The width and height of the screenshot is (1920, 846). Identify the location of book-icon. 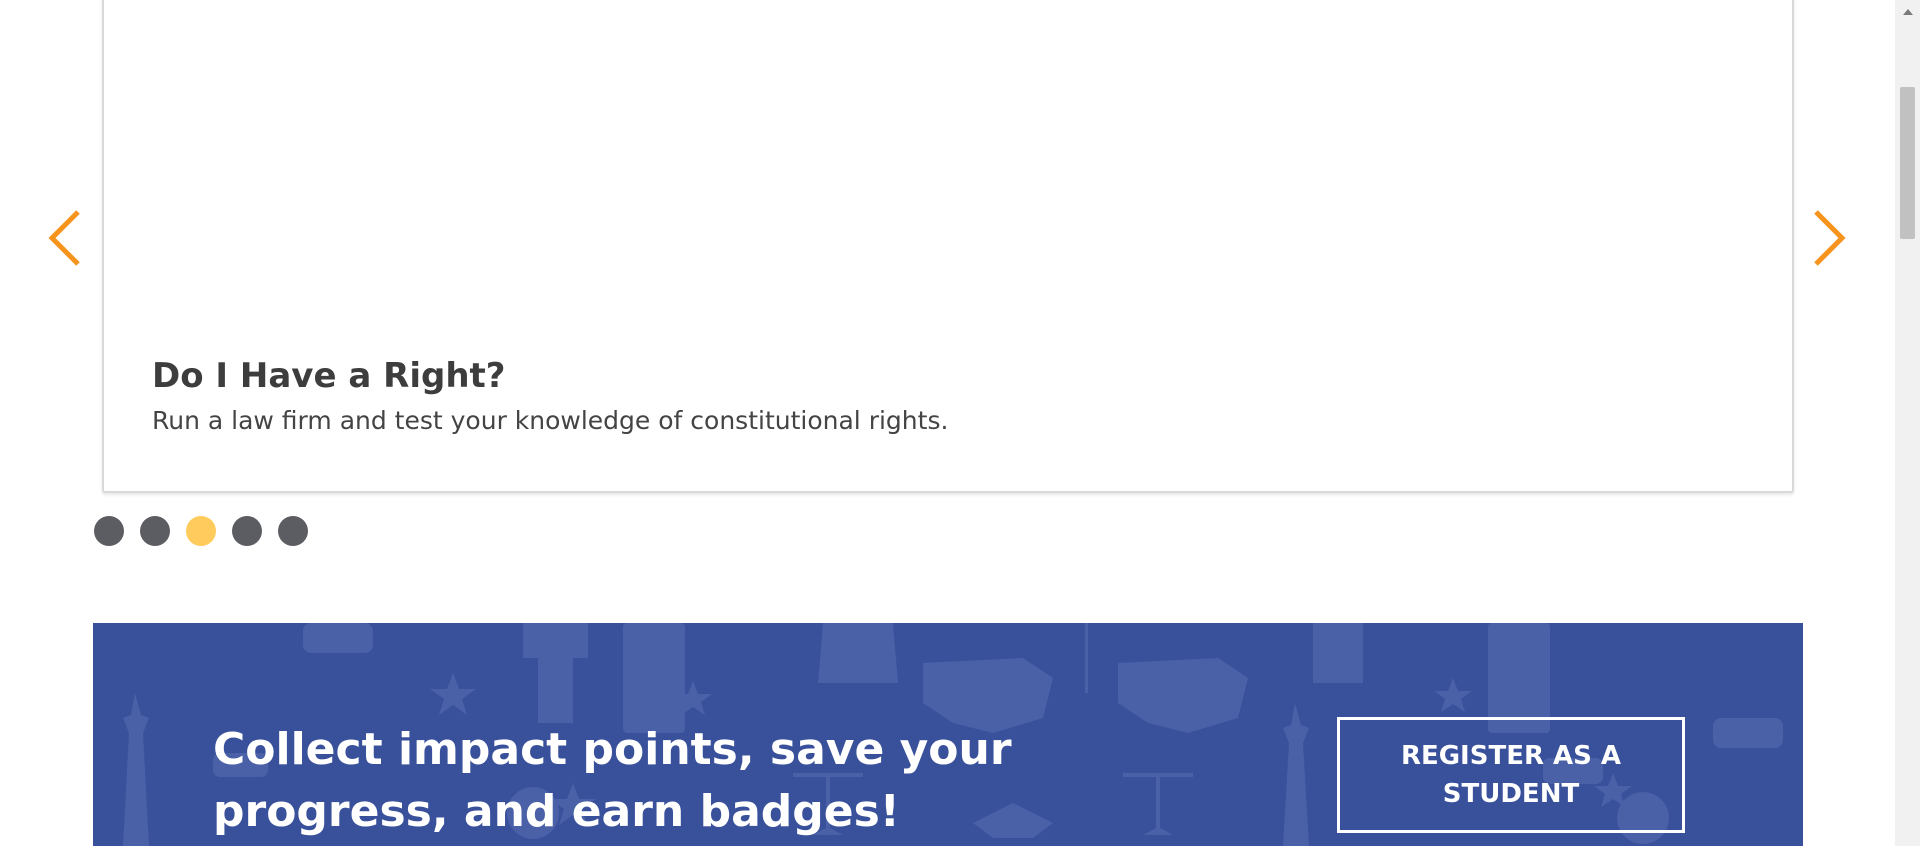
(654, 678).